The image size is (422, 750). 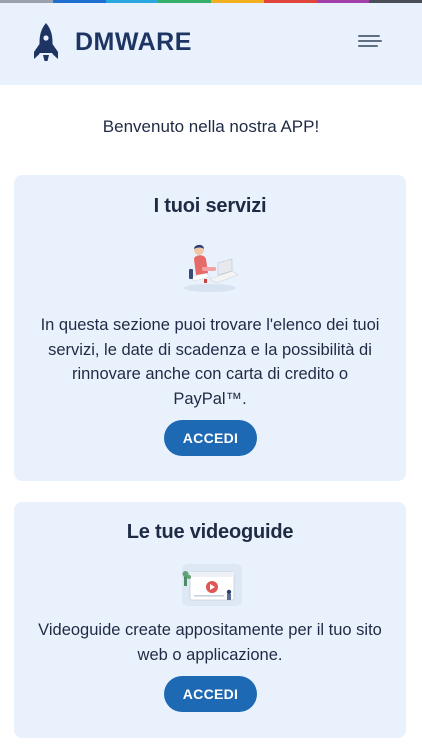 I want to click on hamburger-menu-icon, so click(x=371, y=42).